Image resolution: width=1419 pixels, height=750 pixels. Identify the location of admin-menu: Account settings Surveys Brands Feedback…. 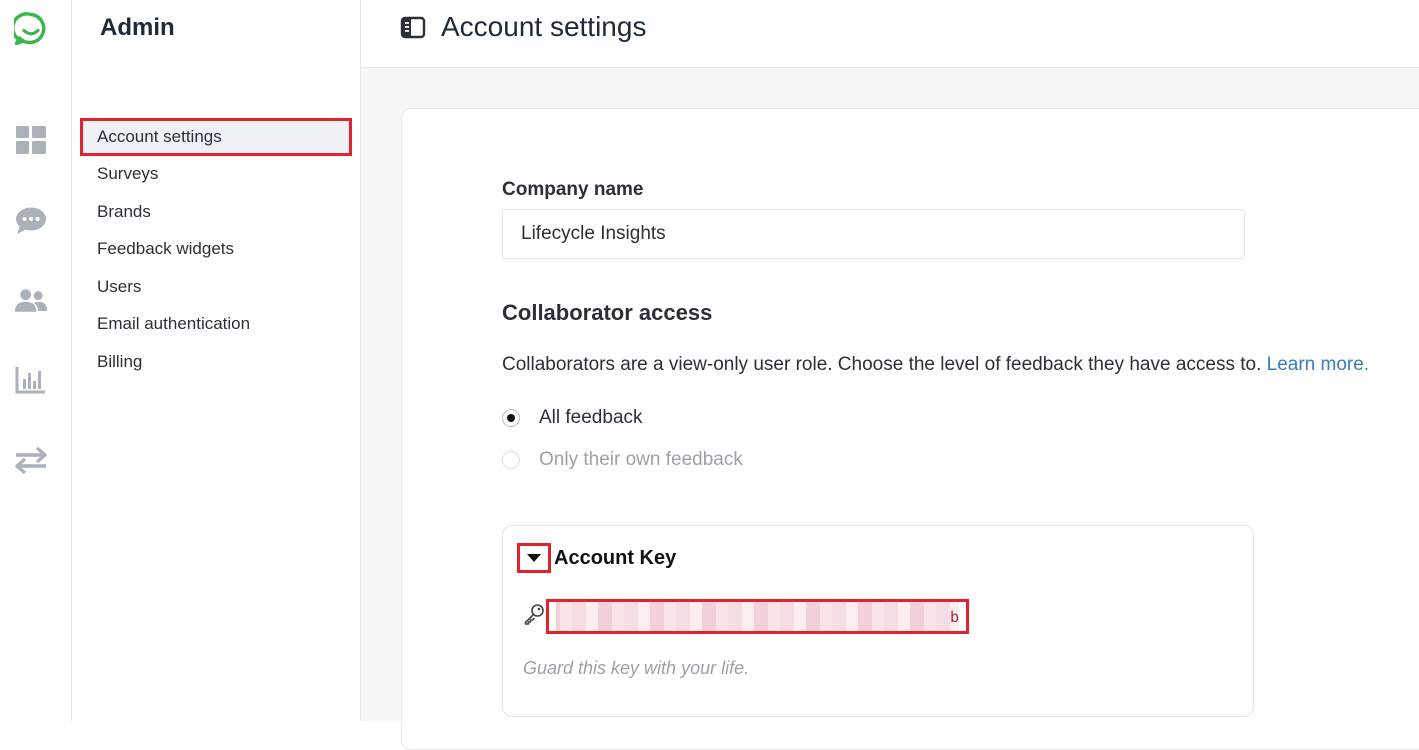
(216, 249).